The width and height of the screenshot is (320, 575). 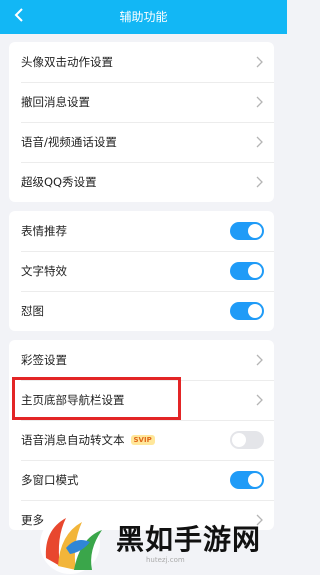 I want to click on setting-label: 头像双击动作设置, so click(x=67, y=62).